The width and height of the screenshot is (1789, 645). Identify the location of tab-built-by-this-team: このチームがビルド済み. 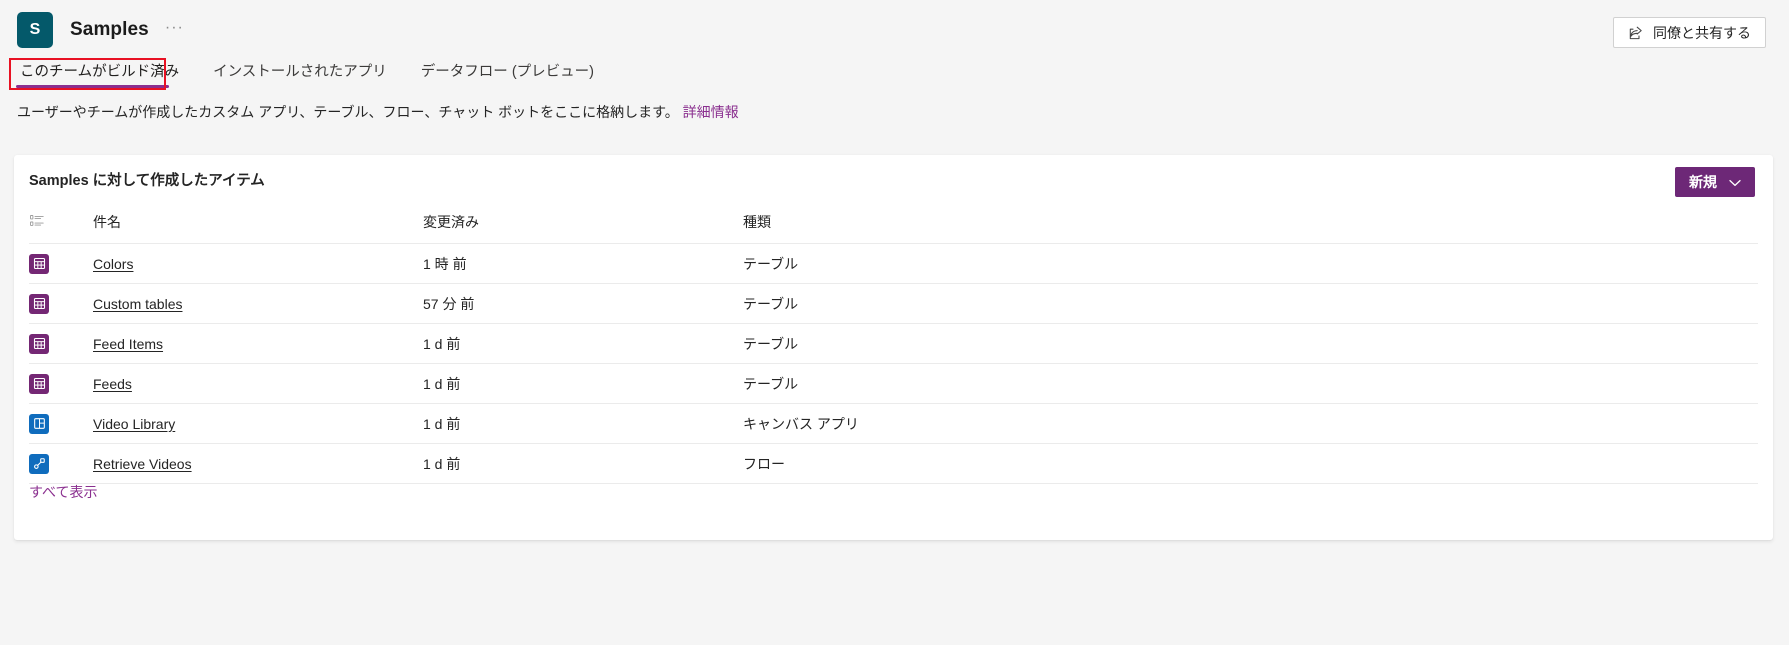
(99, 73).